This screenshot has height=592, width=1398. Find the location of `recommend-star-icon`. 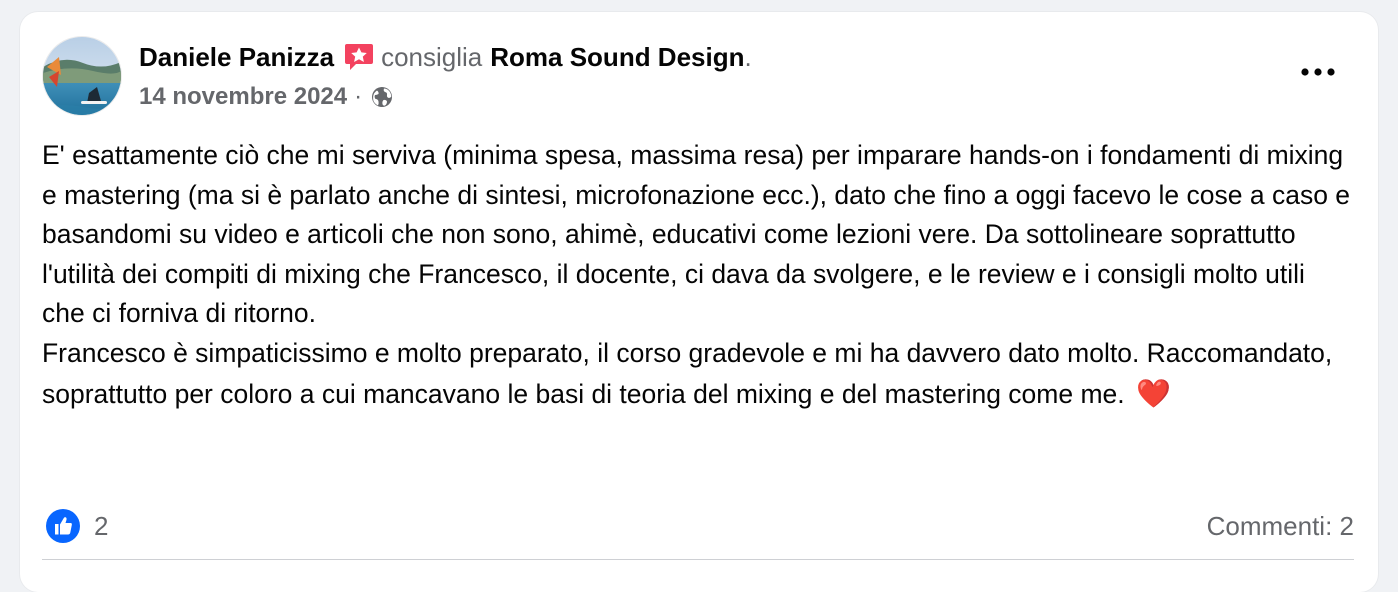

recommend-star-icon is located at coordinates (359, 57).